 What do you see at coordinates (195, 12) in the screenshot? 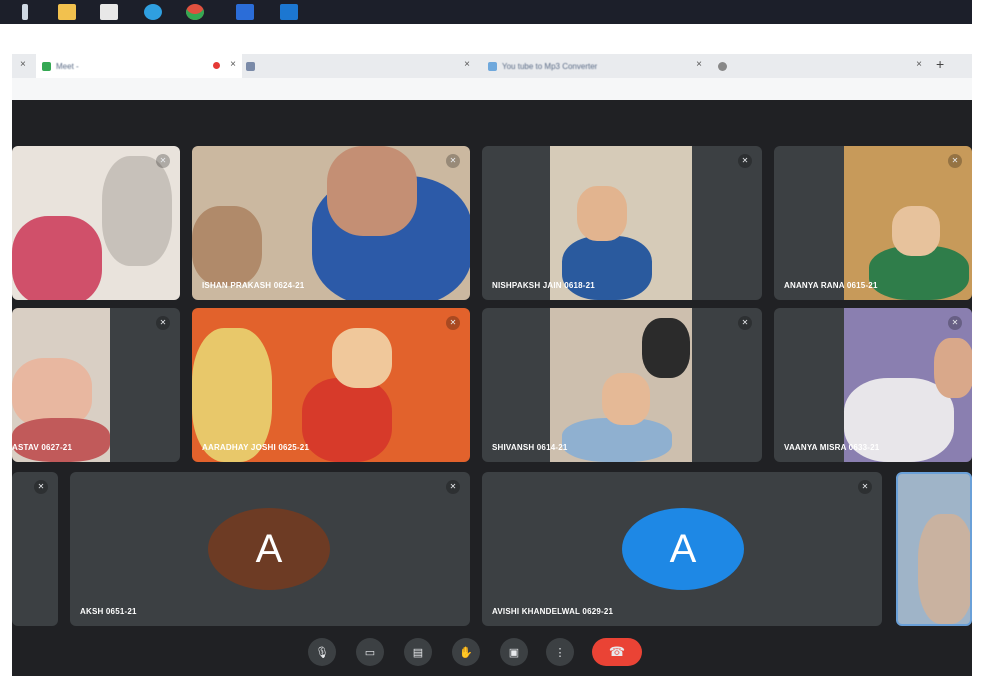
I see `chrome-icon` at bounding box center [195, 12].